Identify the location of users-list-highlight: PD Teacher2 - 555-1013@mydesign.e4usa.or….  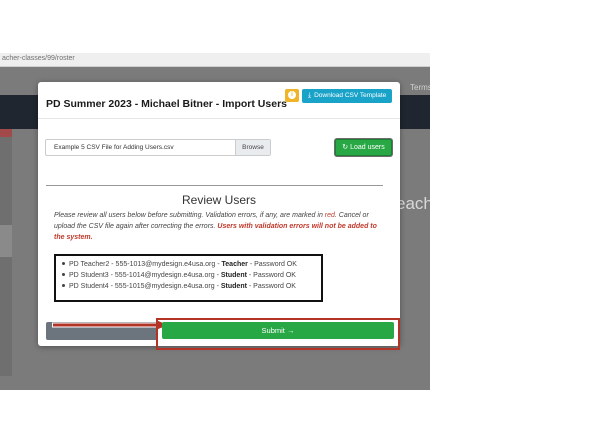
(188, 278).